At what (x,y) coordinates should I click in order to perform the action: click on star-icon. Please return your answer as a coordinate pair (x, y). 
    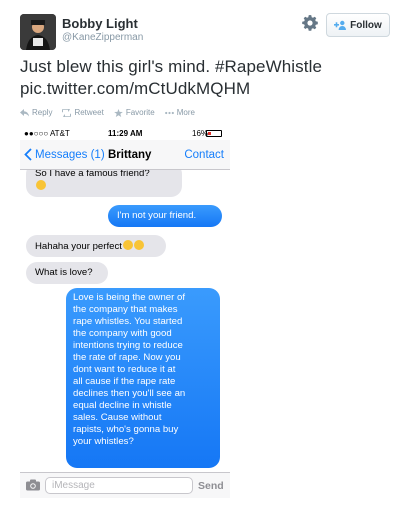
    Looking at the image, I should click on (118, 112).